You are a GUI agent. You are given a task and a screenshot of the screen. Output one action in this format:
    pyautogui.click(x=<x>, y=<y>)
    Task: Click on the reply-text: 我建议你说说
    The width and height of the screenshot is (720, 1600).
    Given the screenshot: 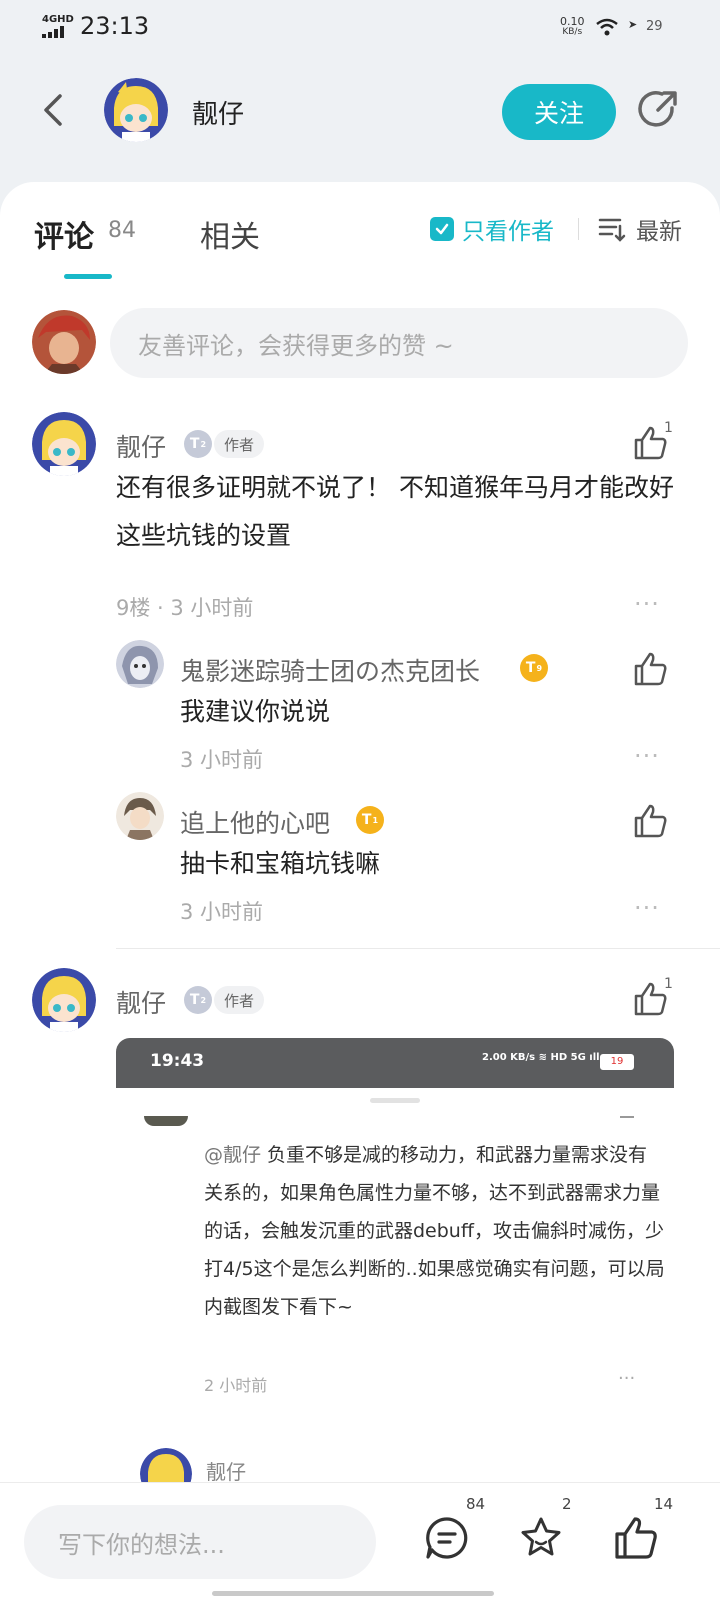 What is the action you would take?
    pyautogui.click(x=255, y=711)
    